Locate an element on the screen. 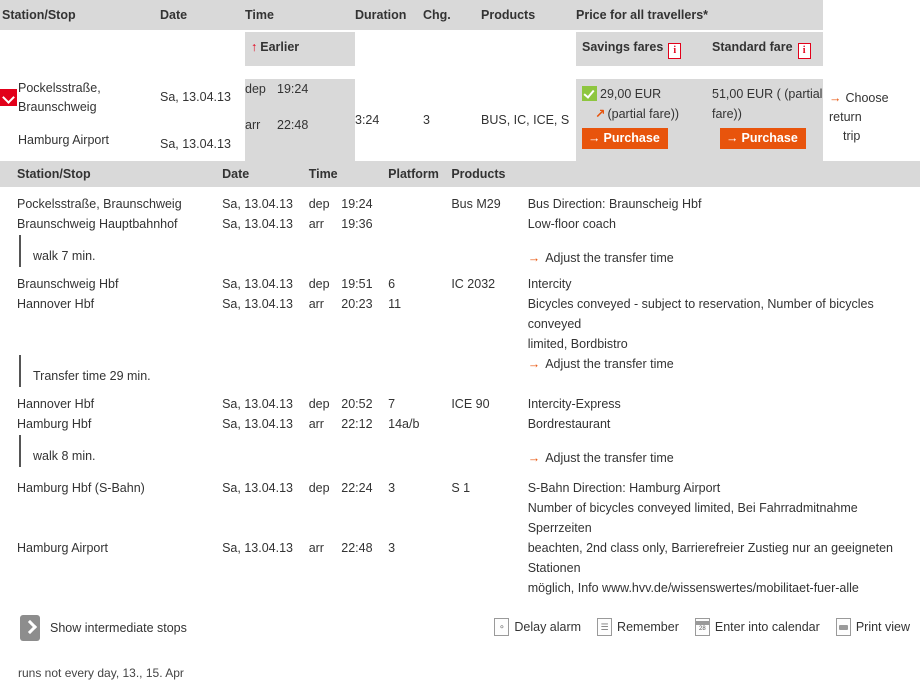 Image resolution: width=920 pixels, height=690 pixels. walk-break-2: walk 8 min. is located at coordinates (264, 454).